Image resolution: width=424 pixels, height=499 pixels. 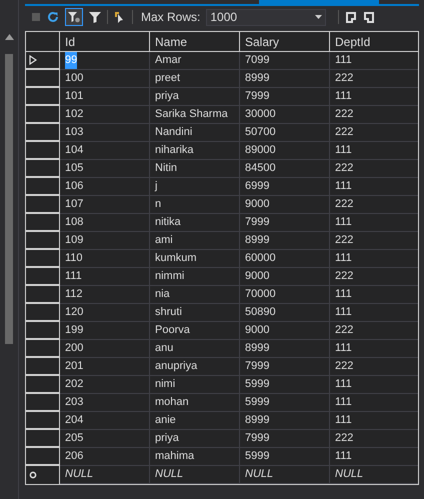 What do you see at coordinates (351, 17) in the screenshot?
I see `panel-icon` at bounding box center [351, 17].